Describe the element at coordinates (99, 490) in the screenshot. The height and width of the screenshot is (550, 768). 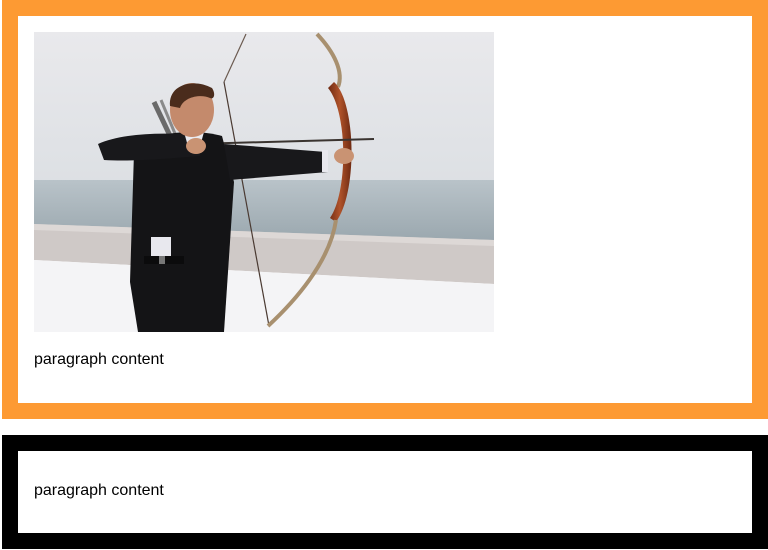
I see `card-paragraph: paragraph content` at that location.